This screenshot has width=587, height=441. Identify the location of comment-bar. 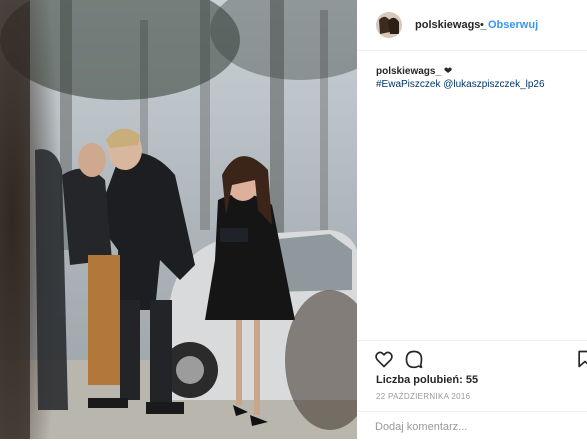
(472, 426).